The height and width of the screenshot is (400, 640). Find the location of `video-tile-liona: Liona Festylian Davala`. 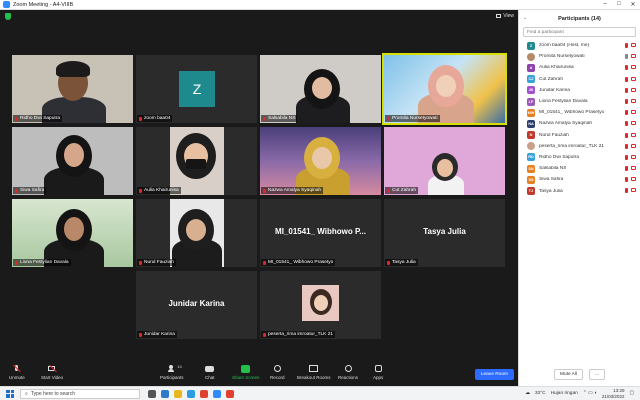

video-tile-liona: Liona Festylian Davala is located at coordinates (72, 233).